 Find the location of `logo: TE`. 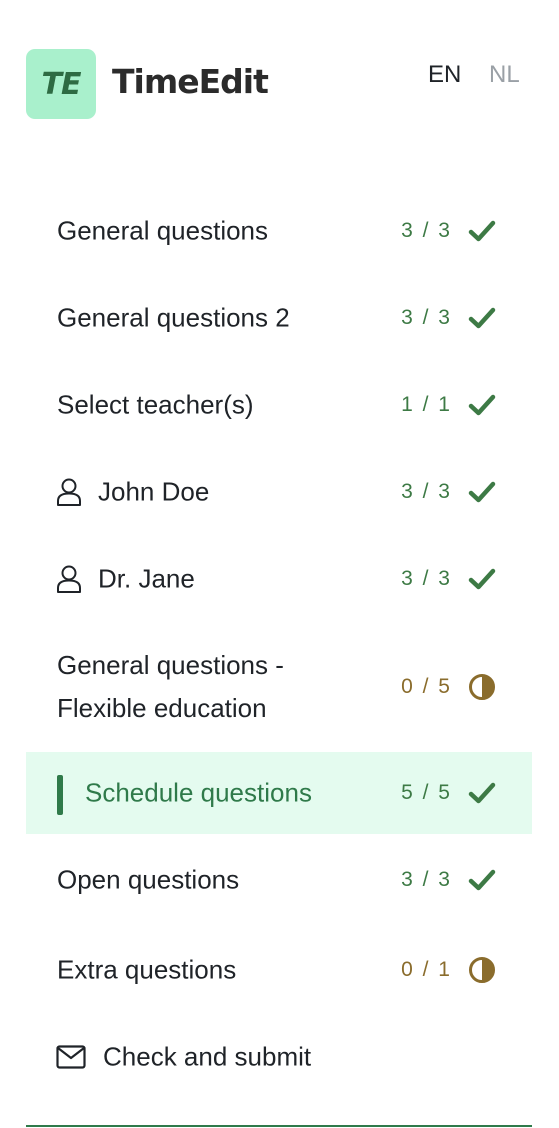

logo: TE is located at coordinates (61, 84).